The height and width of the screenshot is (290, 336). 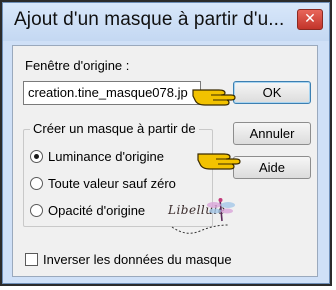 What do you see at coordinates (36, 156) in the screenshot?
I see `radio-button-checked` at bounding box center [36, 156].